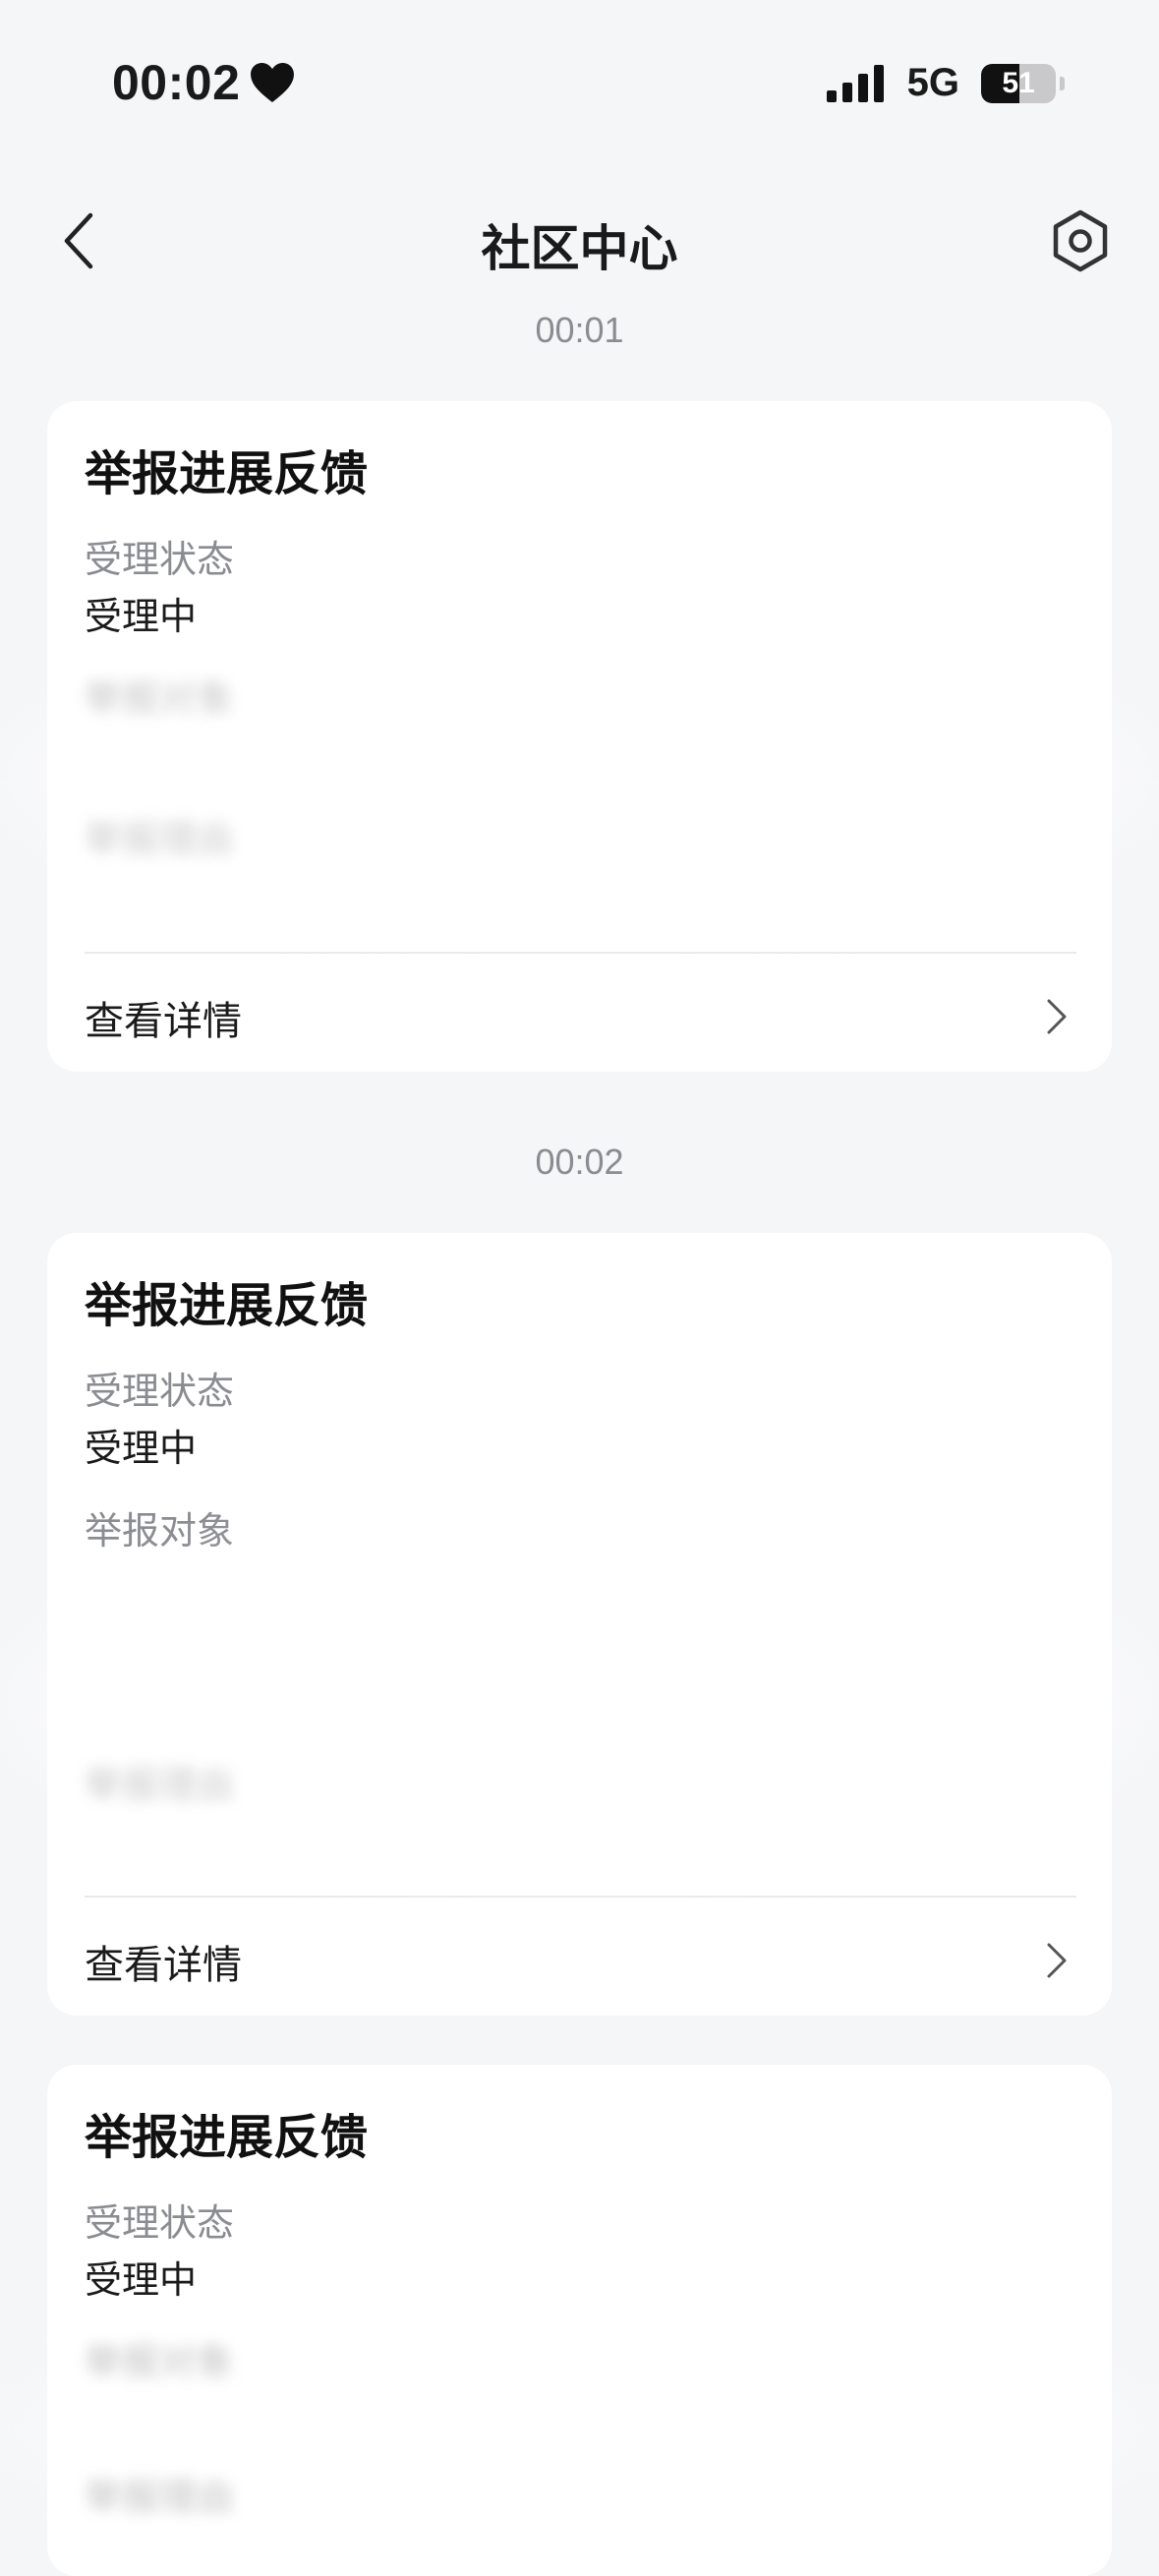 This screenshot has width=1159, height=2576. Describe the element at coordinates (580, 248) in the screenshot. I see `page-title: 社区中心` at that location.